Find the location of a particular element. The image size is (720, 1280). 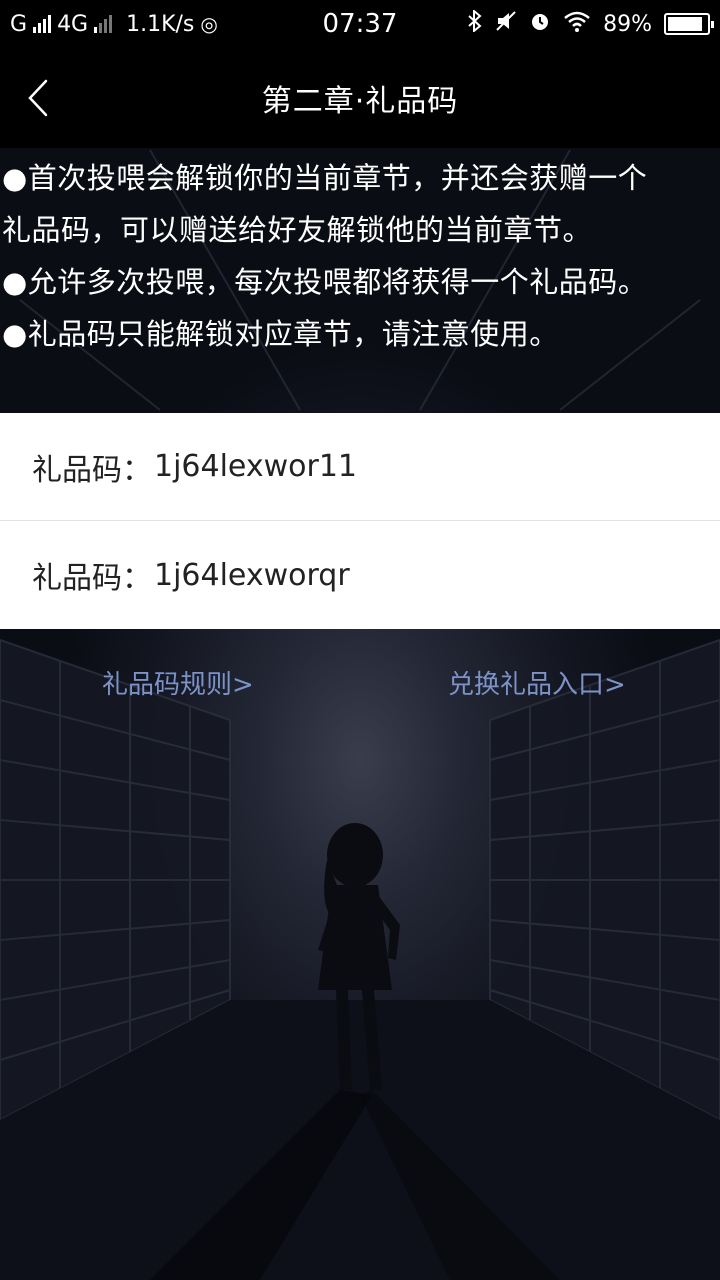

status-bar: G 4G 1.1K/s ◎ 07:37 89% is located at coordinates (360, 24).